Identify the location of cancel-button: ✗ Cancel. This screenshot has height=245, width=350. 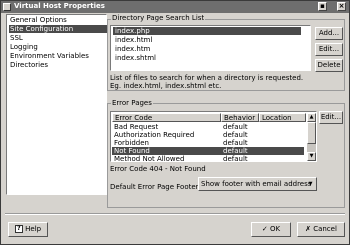
(321, 229).